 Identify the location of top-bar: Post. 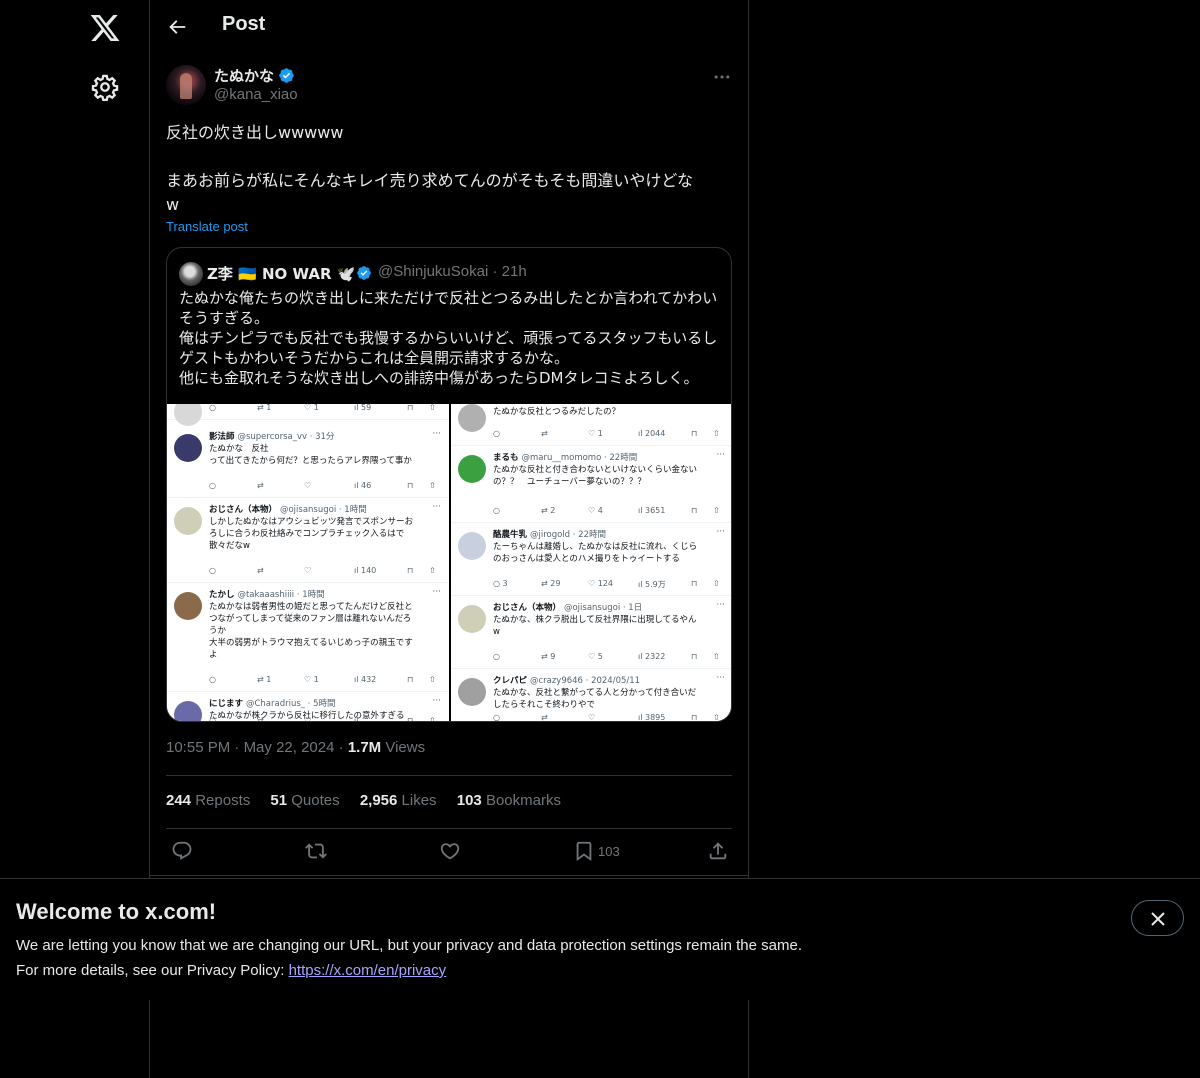
(449, 27).